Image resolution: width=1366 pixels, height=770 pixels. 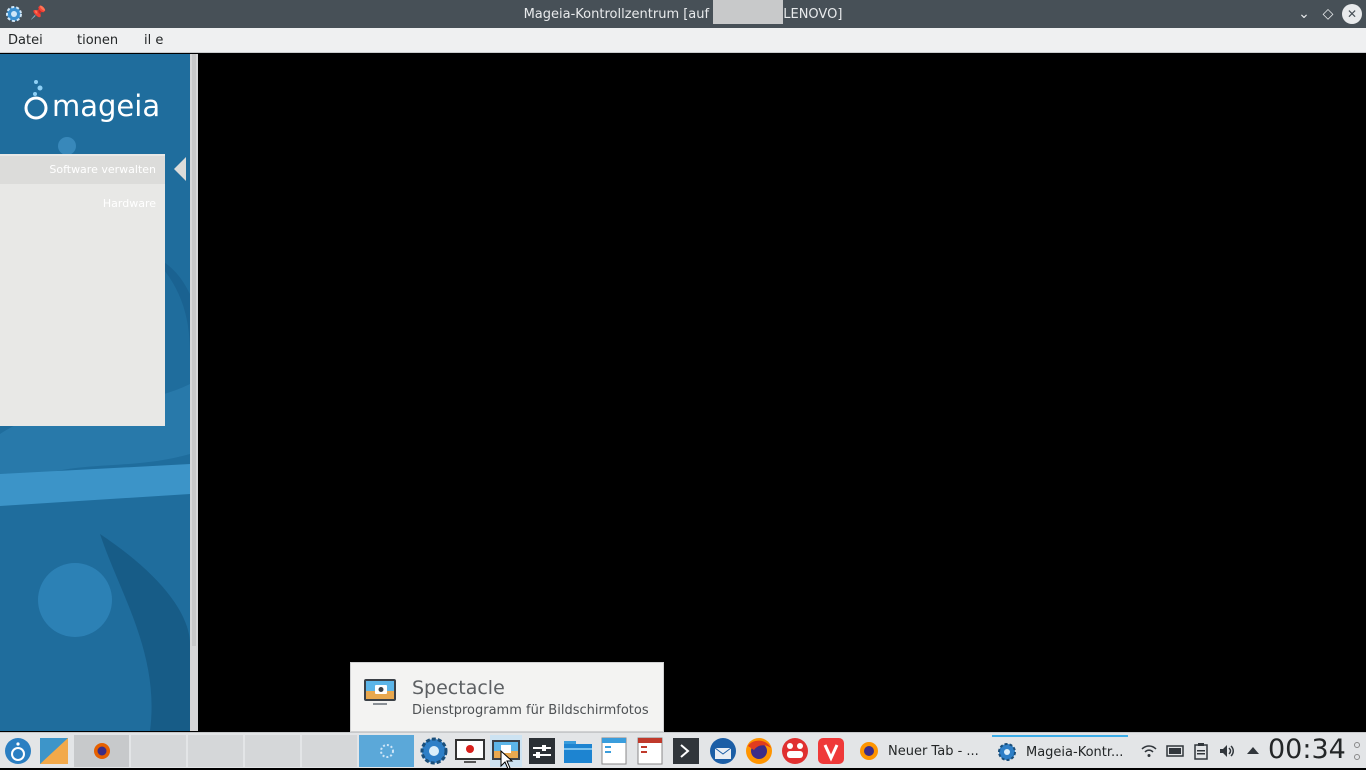 I want to click on tooltip-app-name: Spectacle, so click(x=458, y=688).